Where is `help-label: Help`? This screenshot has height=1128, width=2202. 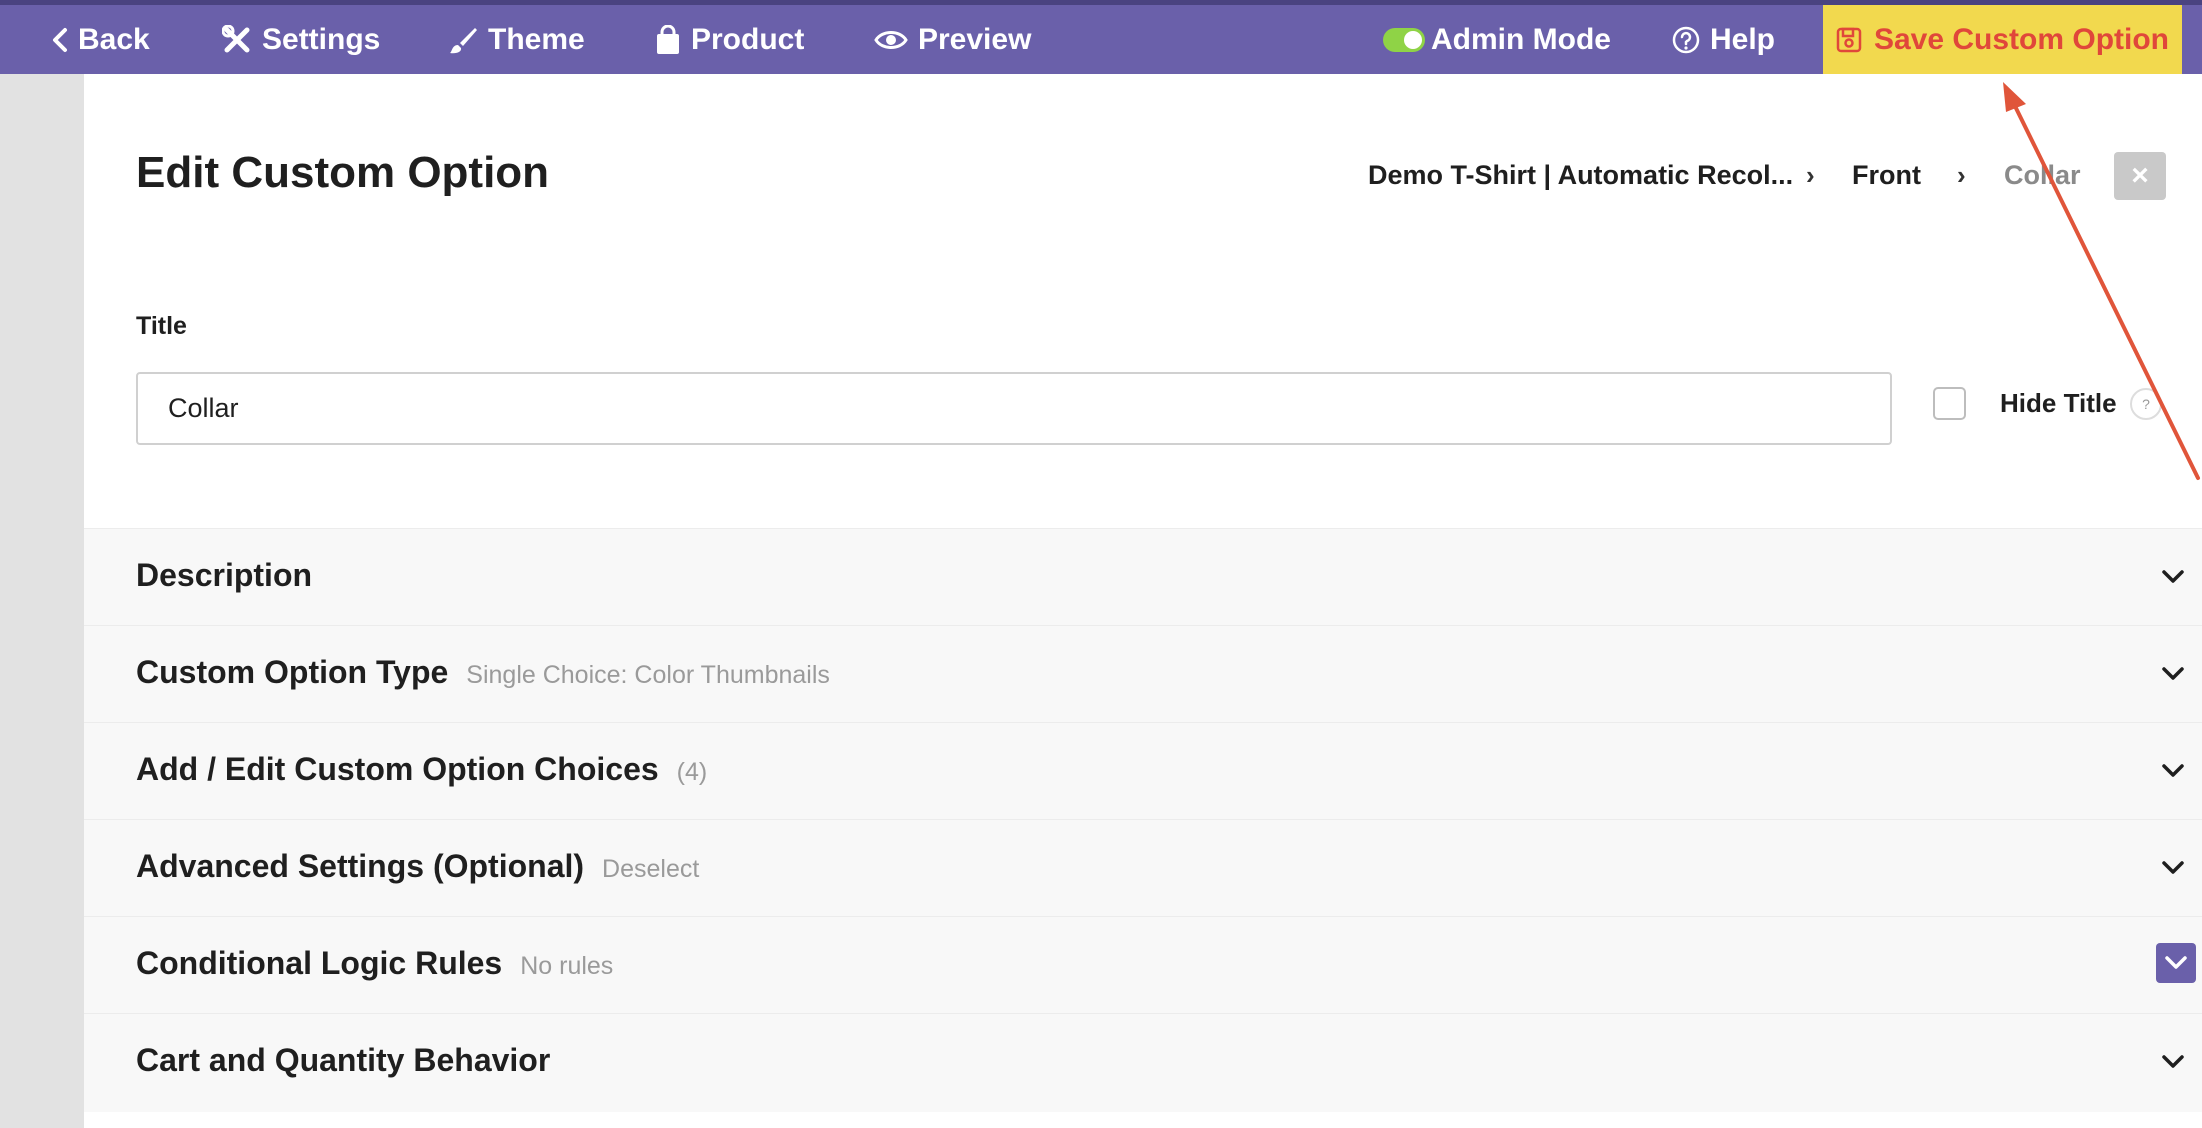 help-label: Help is located at coordinates (1743, 39).